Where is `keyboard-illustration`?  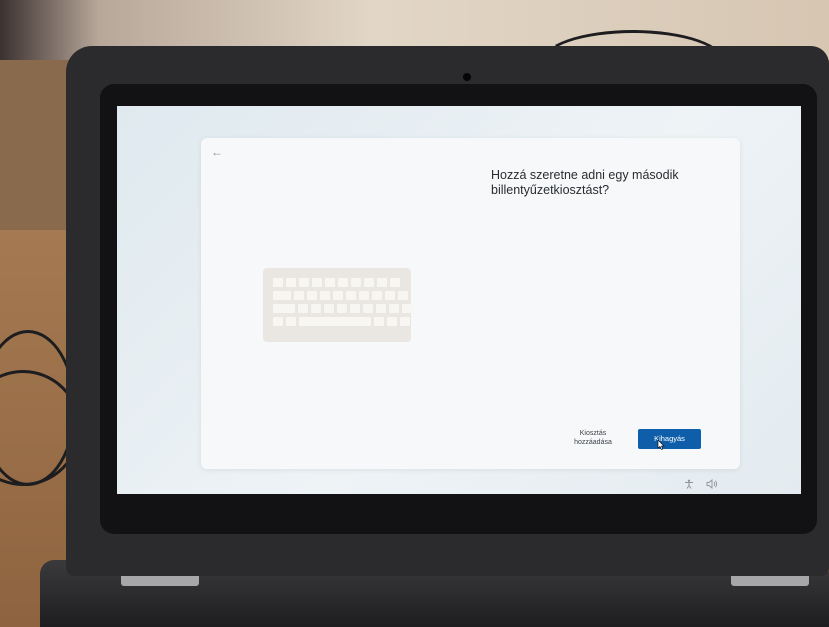
keyboard-illustration is located at coordinates (337, 305).